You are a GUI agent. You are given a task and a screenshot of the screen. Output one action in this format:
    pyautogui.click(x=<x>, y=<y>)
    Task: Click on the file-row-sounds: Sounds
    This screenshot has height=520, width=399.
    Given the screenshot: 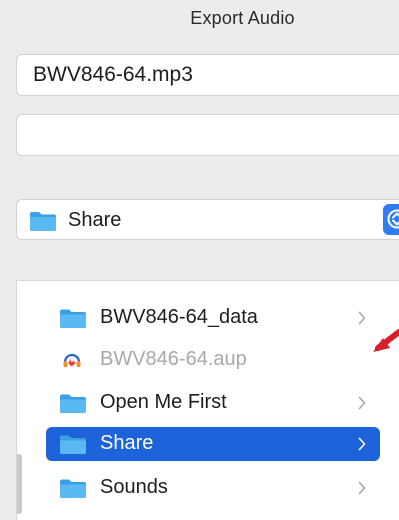 What is the action you would take?
    pyautogui.click(x=213, y=488)
    